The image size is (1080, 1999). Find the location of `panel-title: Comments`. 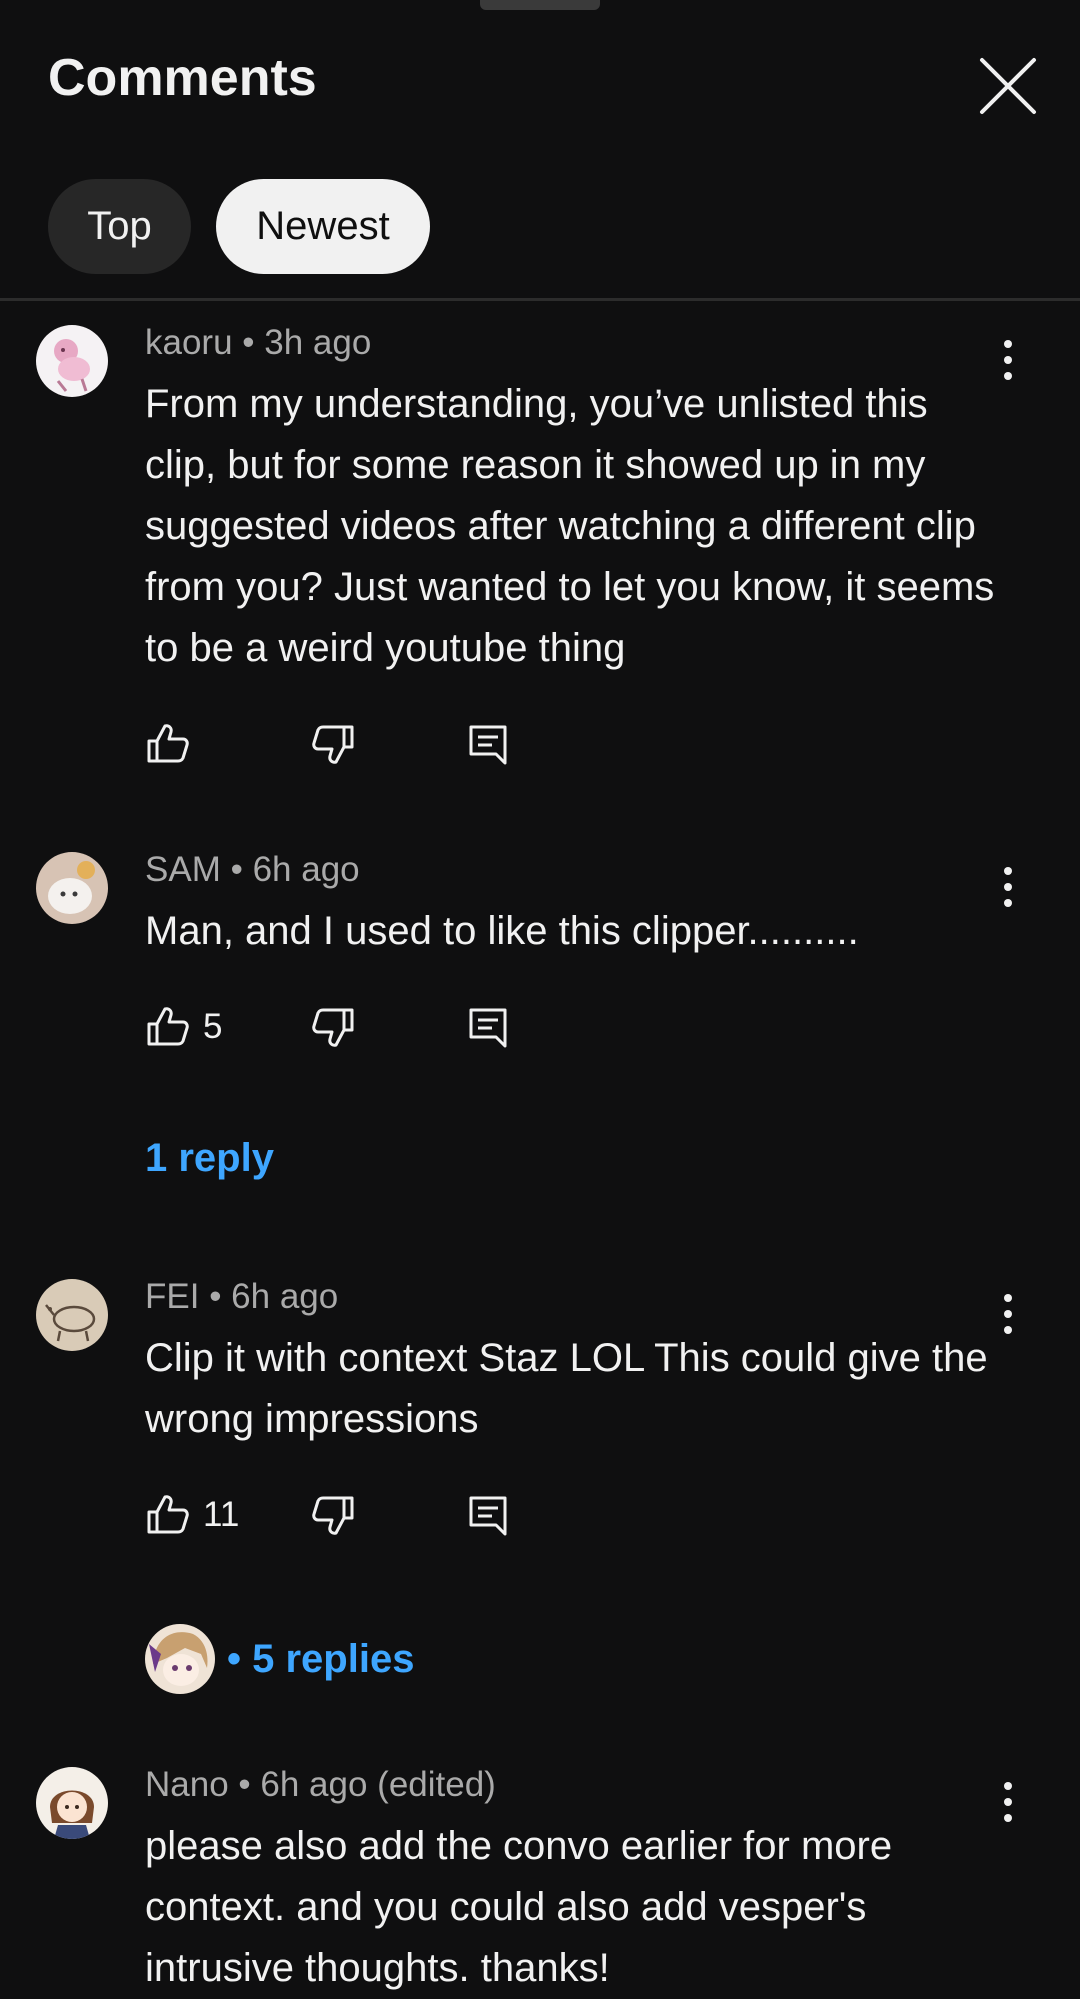

panel-title: Comments is located at coordinates (182, 78).